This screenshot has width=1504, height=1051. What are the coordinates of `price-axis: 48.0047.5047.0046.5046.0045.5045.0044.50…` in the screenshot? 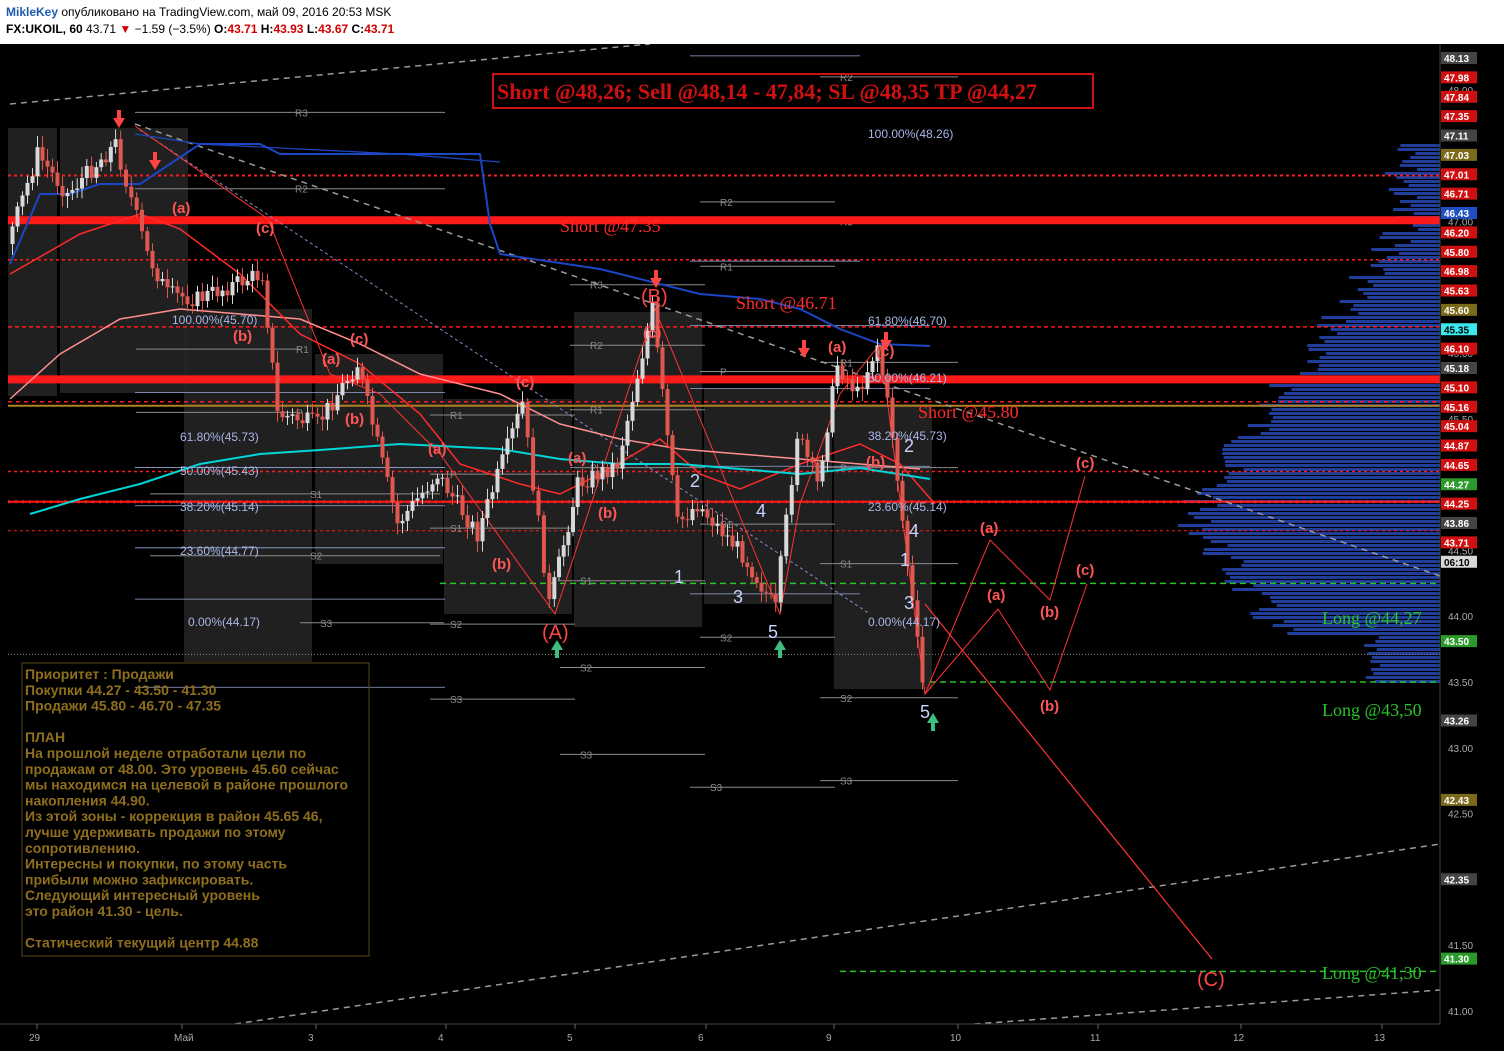 It's located at (1471, 547).